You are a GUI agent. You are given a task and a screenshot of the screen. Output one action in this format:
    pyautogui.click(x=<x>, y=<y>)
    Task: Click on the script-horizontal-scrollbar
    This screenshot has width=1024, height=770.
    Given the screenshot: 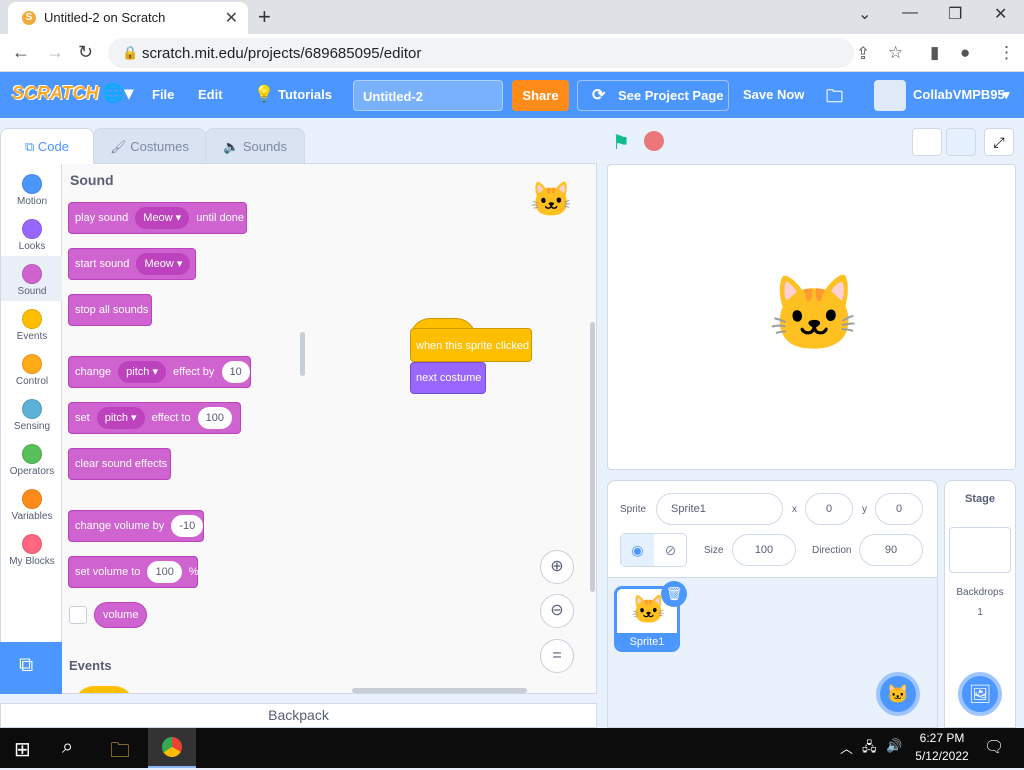 What is the action you would take?
    pyautogui.click(x=439, y=690)
    